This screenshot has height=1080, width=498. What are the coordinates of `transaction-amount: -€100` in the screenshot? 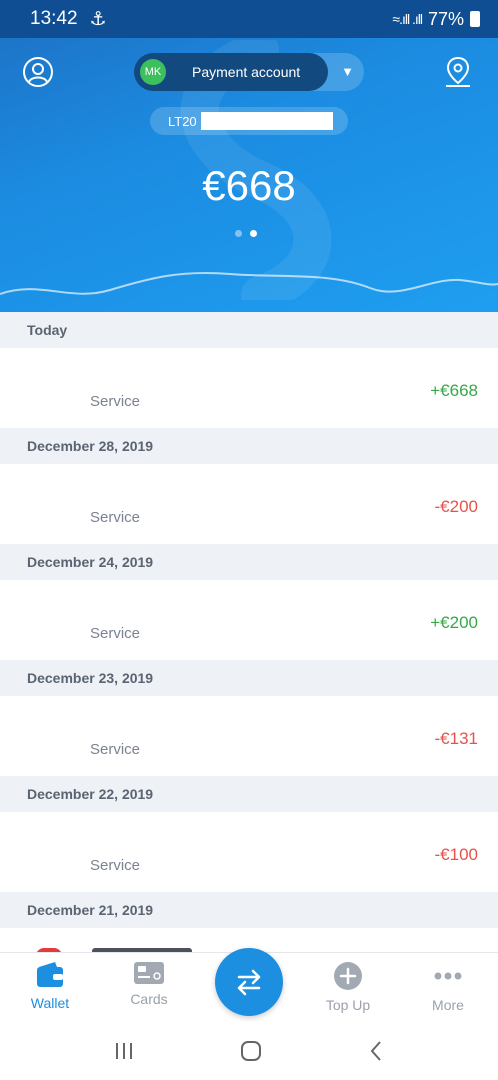 It's located at (456, 854).